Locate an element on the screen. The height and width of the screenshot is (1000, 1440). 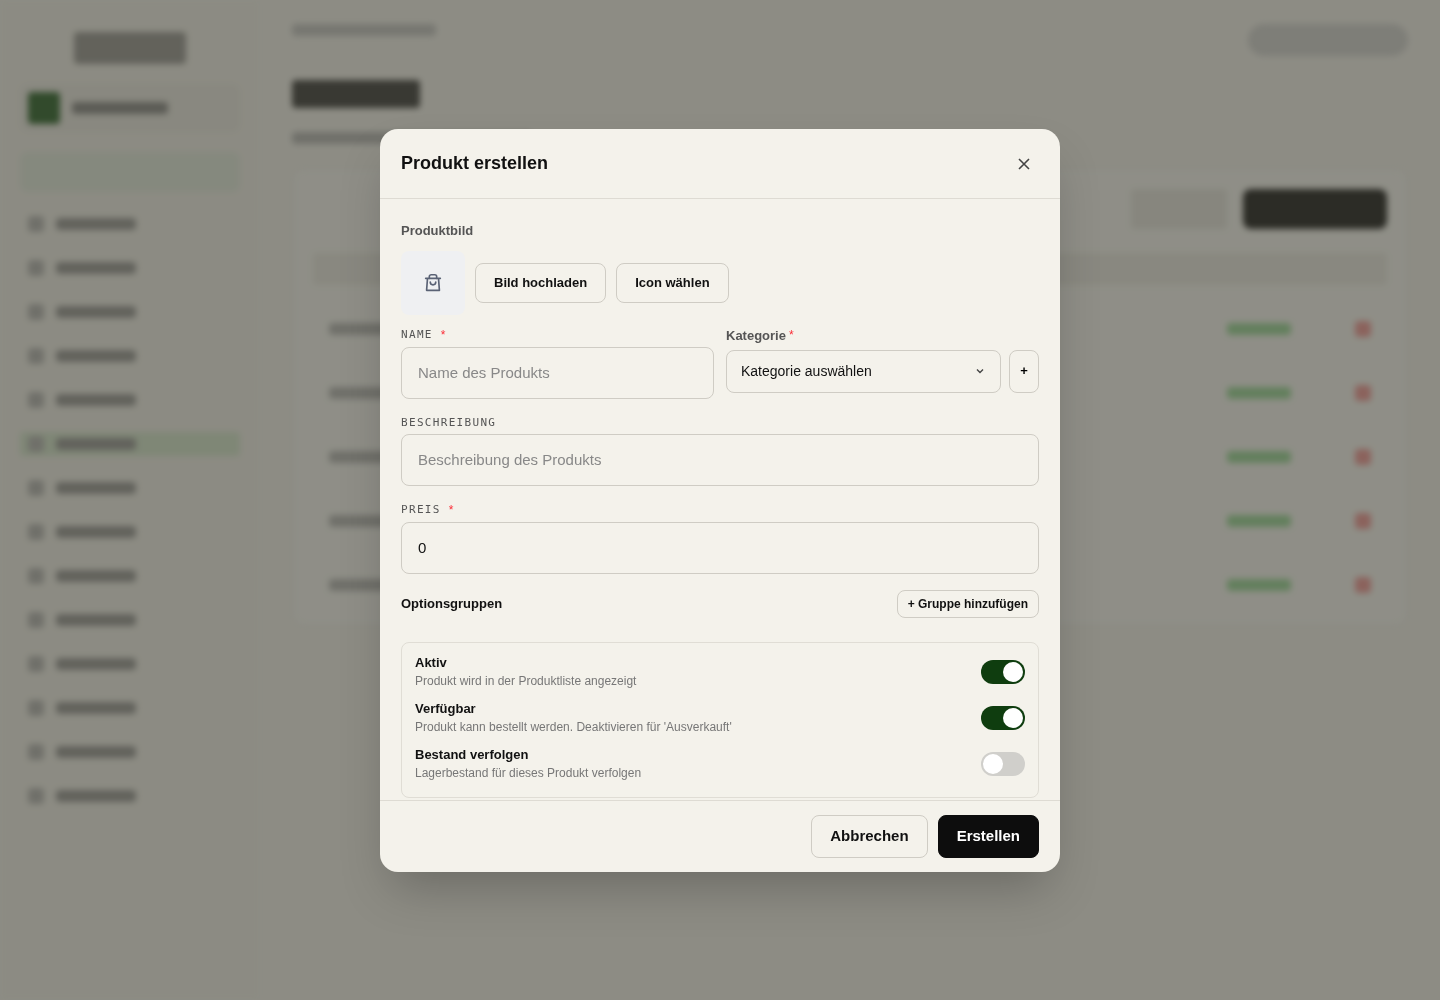
field-label: NAME is located at coordinates (417, 334).